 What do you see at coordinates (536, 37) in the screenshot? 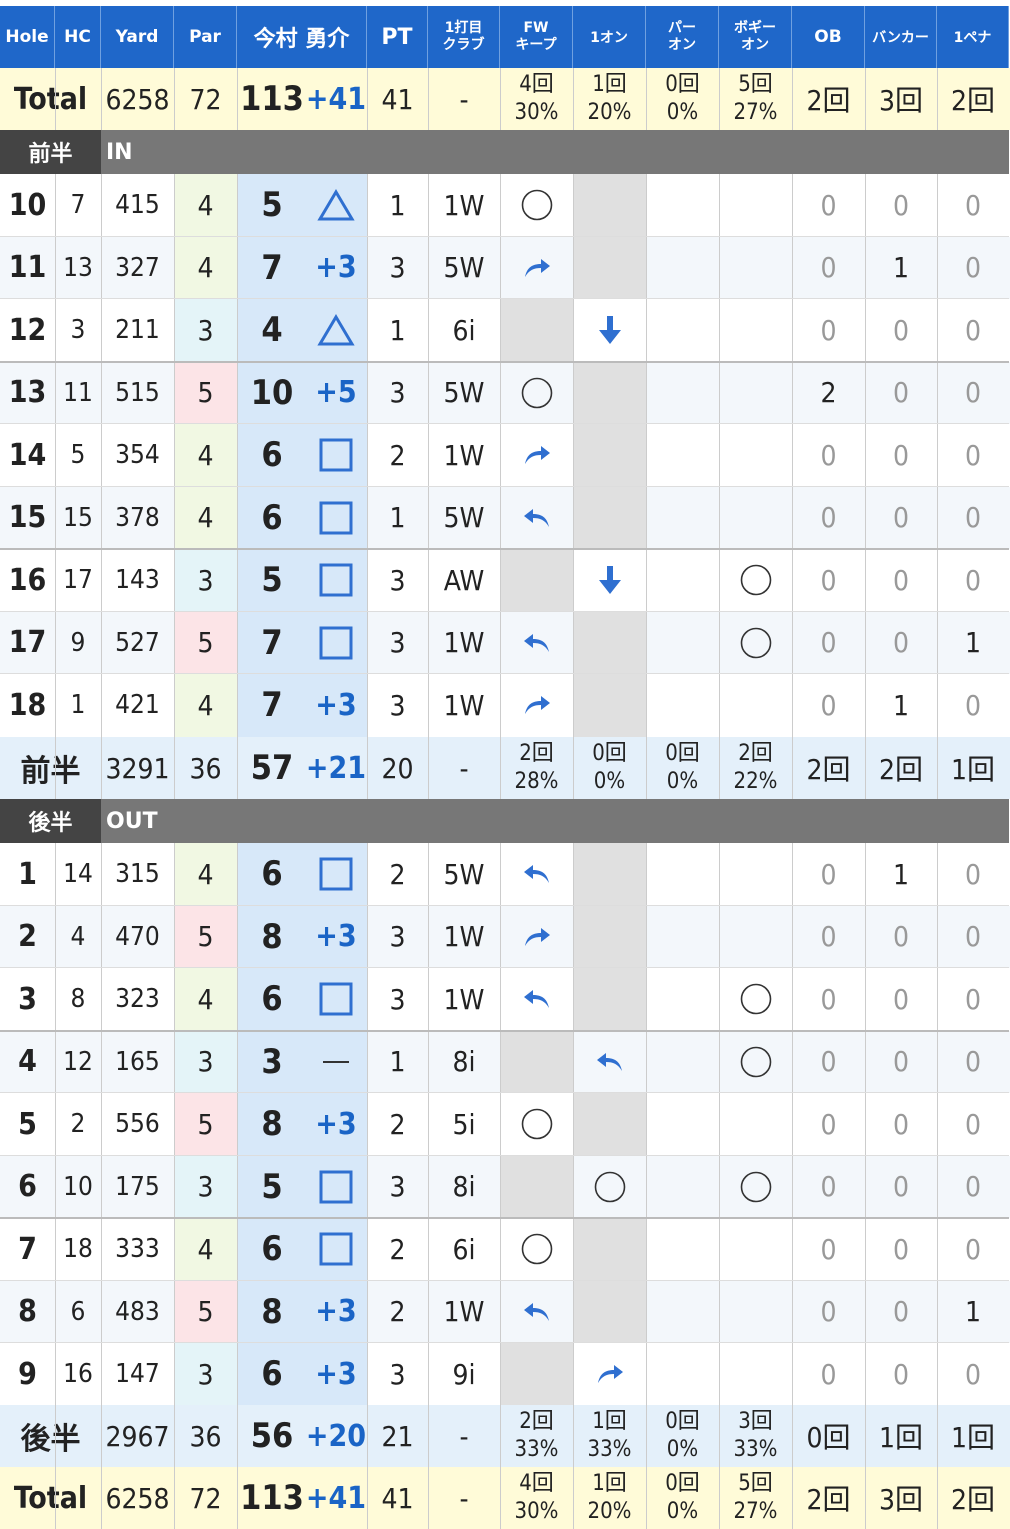
I see `header-fw-keep: FW キープ` at bounding box center [536, 37].